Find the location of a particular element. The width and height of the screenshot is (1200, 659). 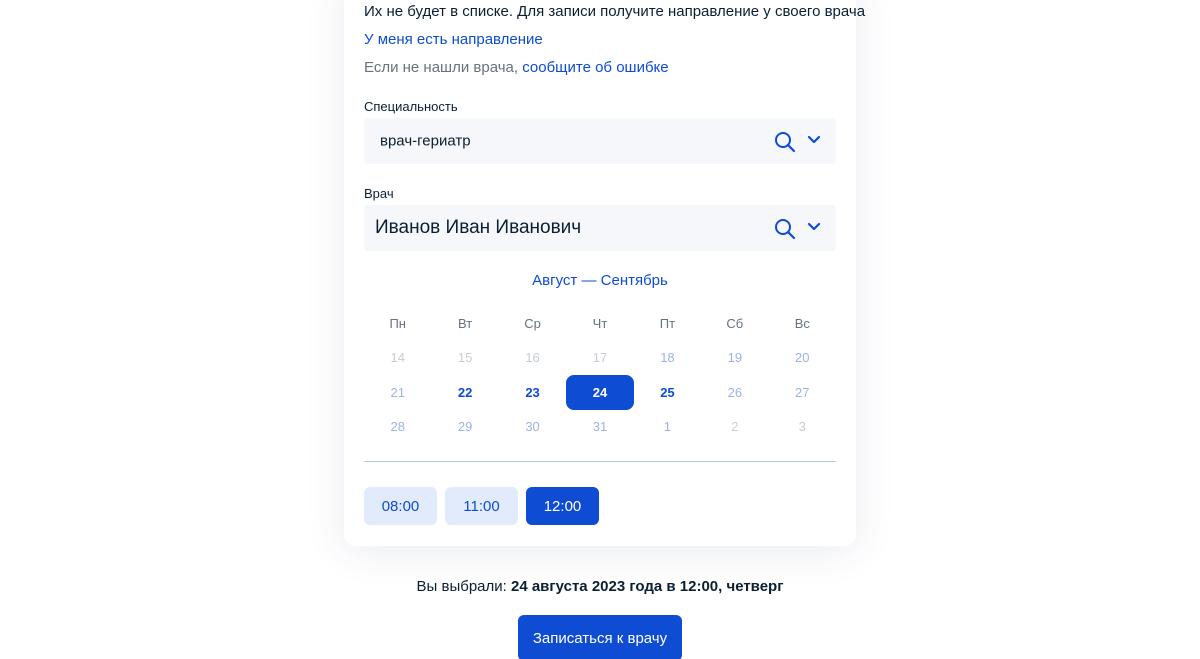

calendar-day: 27 is located at coordinates (802, 392).